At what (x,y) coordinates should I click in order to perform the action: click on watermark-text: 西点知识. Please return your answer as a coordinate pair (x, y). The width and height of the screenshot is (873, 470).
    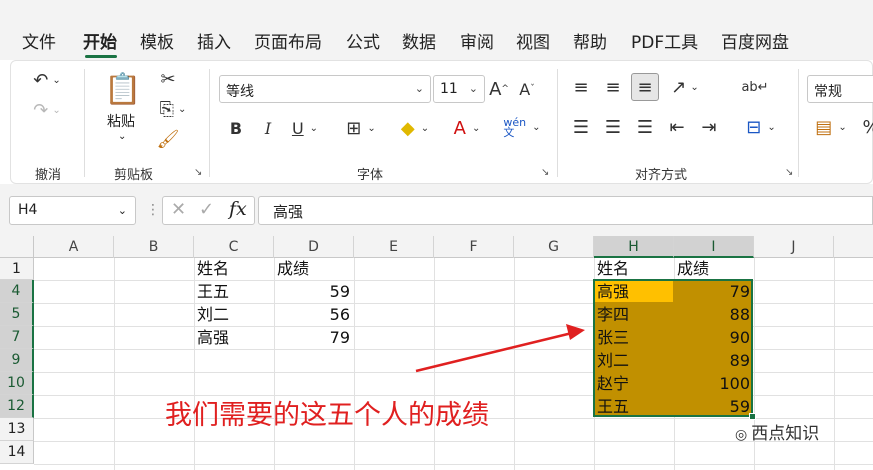
    Looking at the image, I should click on (785, 434).